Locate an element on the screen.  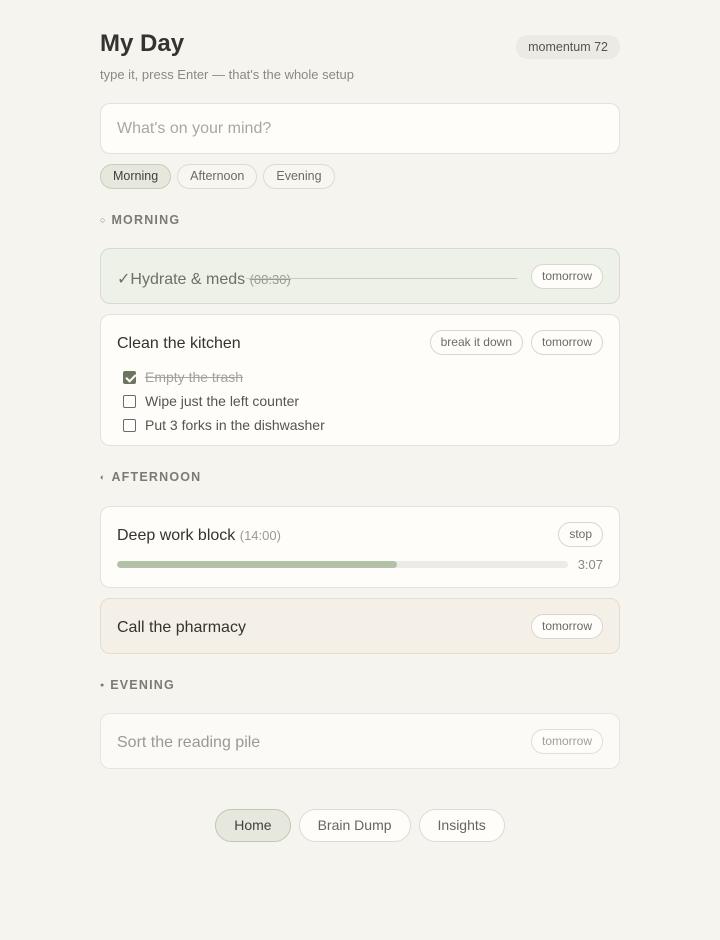
task-time: (08:30) is located at coordinates (270, 279).